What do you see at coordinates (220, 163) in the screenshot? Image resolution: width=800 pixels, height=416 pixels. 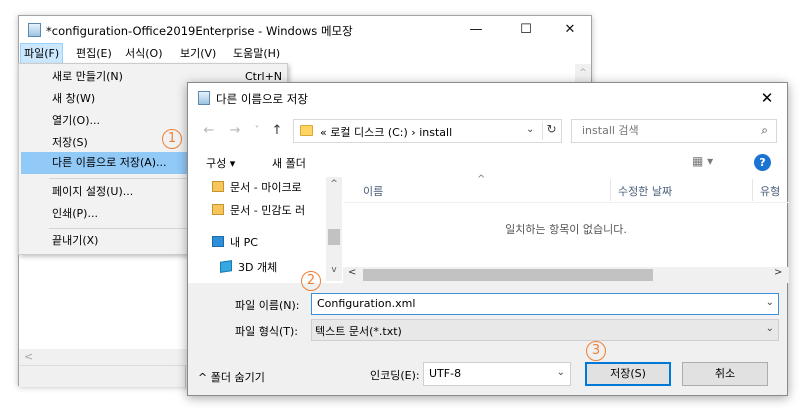 I see `organize-button: 구성 ▾` at bounding box center [220, 163].